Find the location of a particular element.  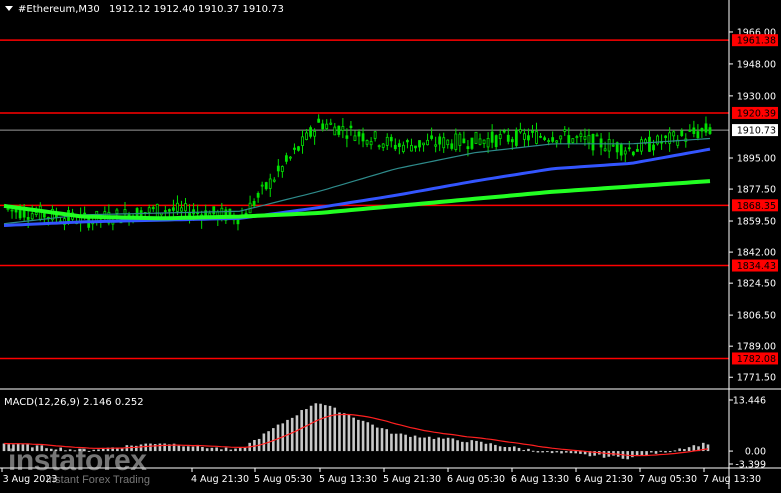

price-tick-label: 1789.00 is located at coordinates (756, 347).